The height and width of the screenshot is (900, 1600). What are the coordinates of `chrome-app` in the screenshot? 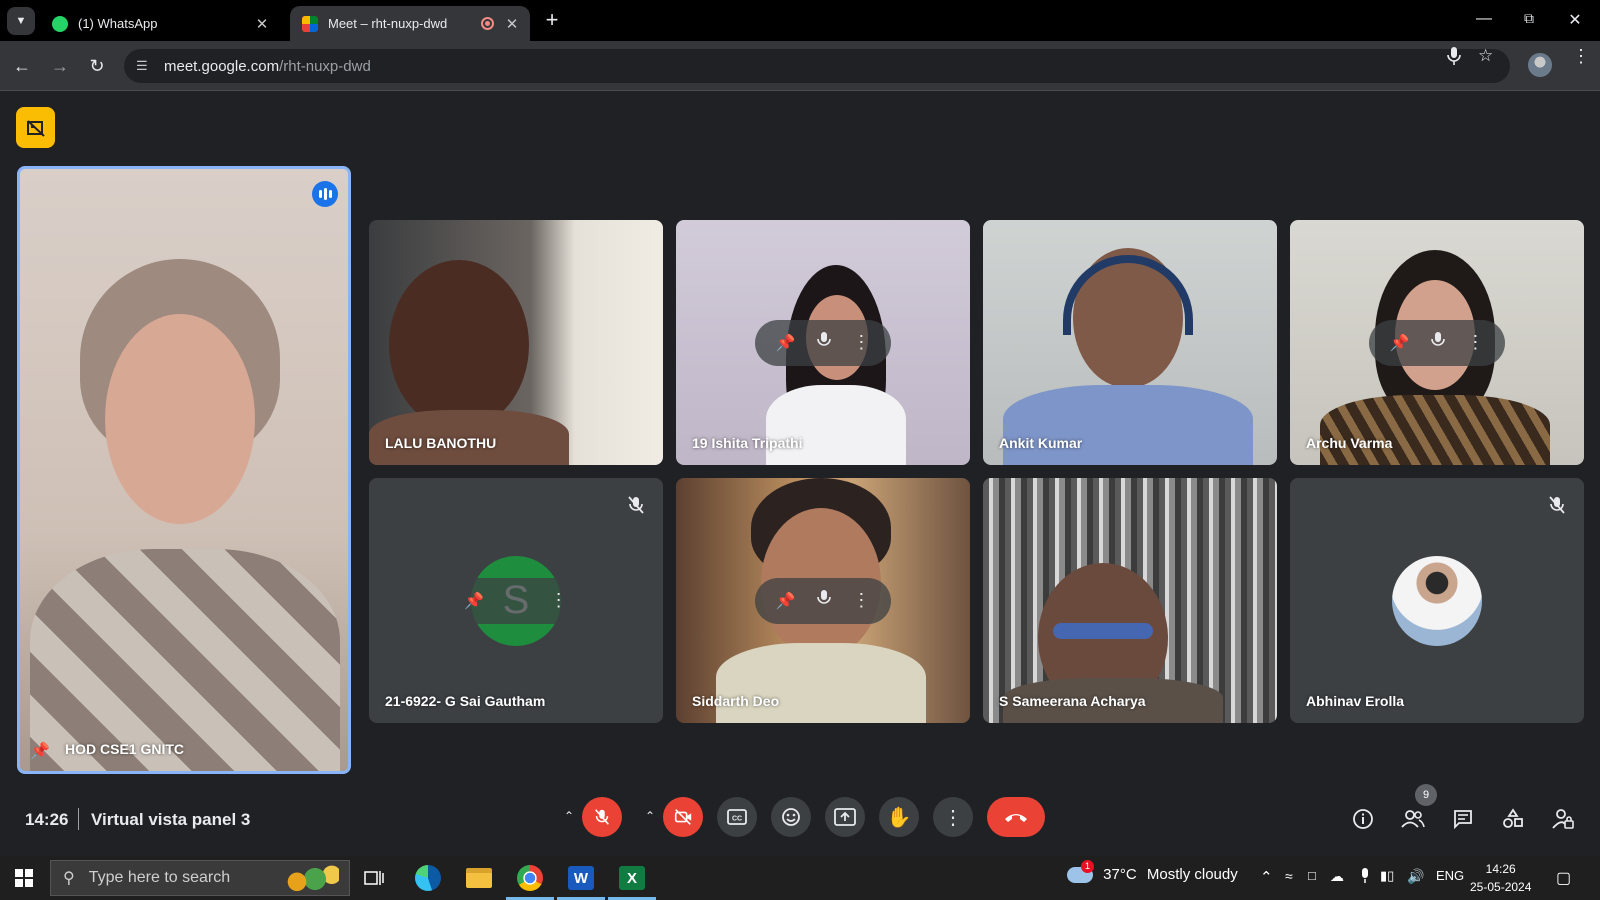 It's located at (530, 878).